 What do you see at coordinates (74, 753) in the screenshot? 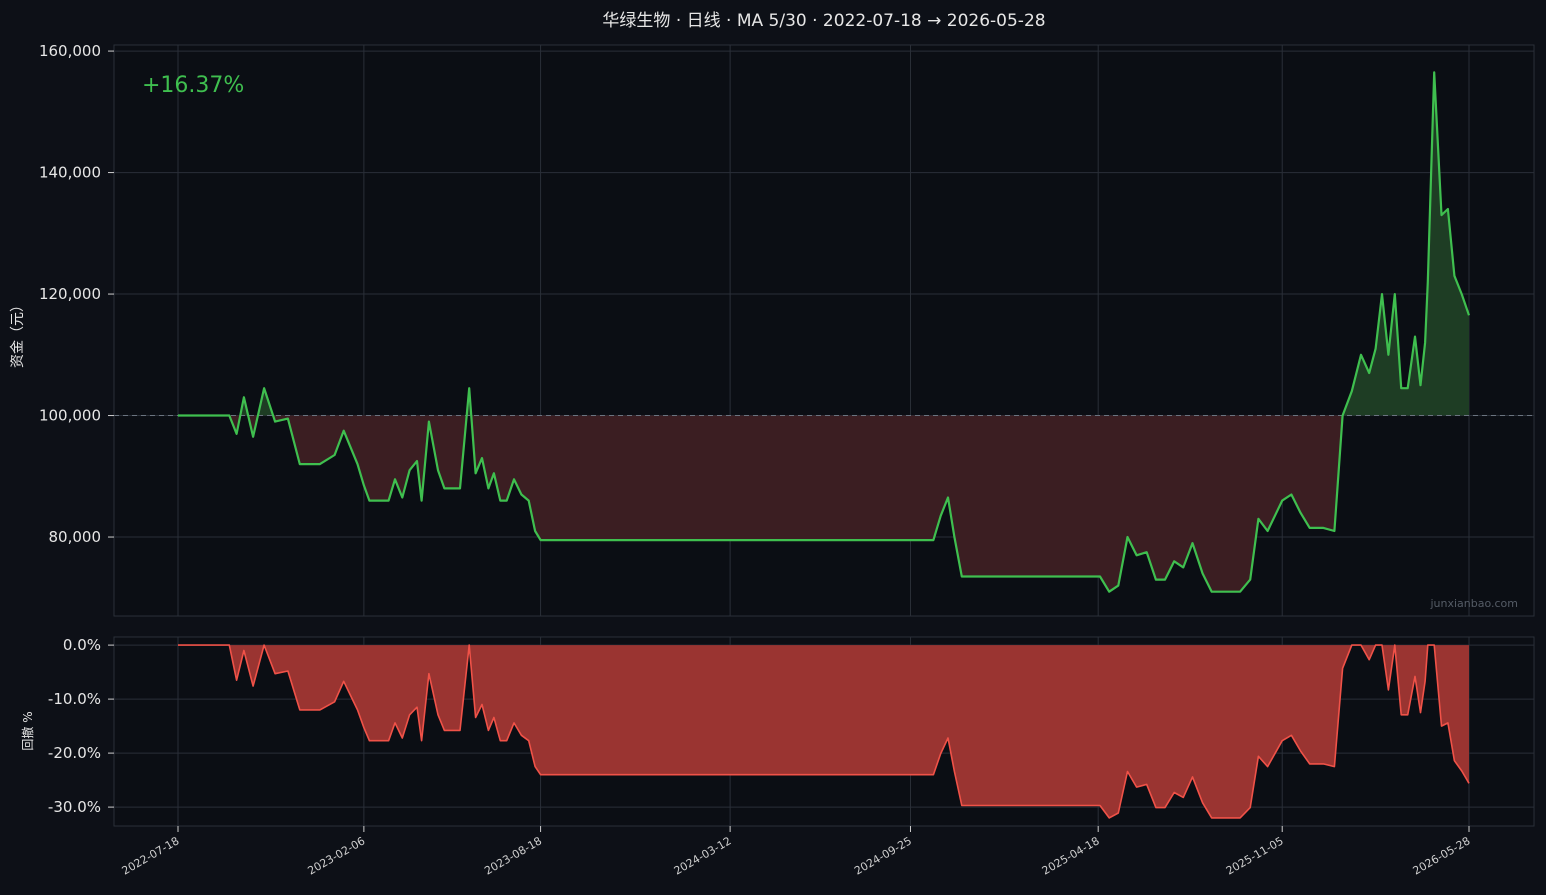
I see `drawdown-ytick-label-2: -20.0%` at bounding box center [74, 753].